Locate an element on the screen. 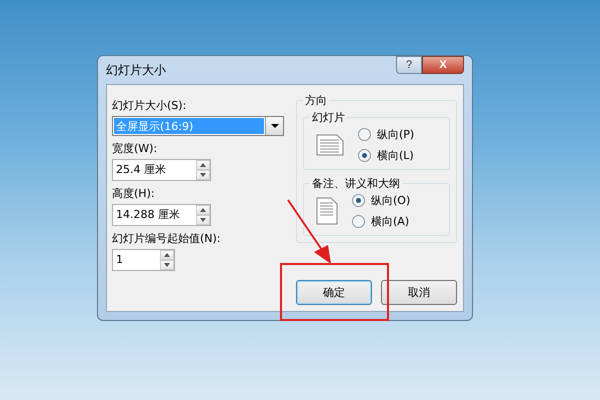 The image size is (600, 400). dialog-button: 取消 is located at coordinates (419, 292).